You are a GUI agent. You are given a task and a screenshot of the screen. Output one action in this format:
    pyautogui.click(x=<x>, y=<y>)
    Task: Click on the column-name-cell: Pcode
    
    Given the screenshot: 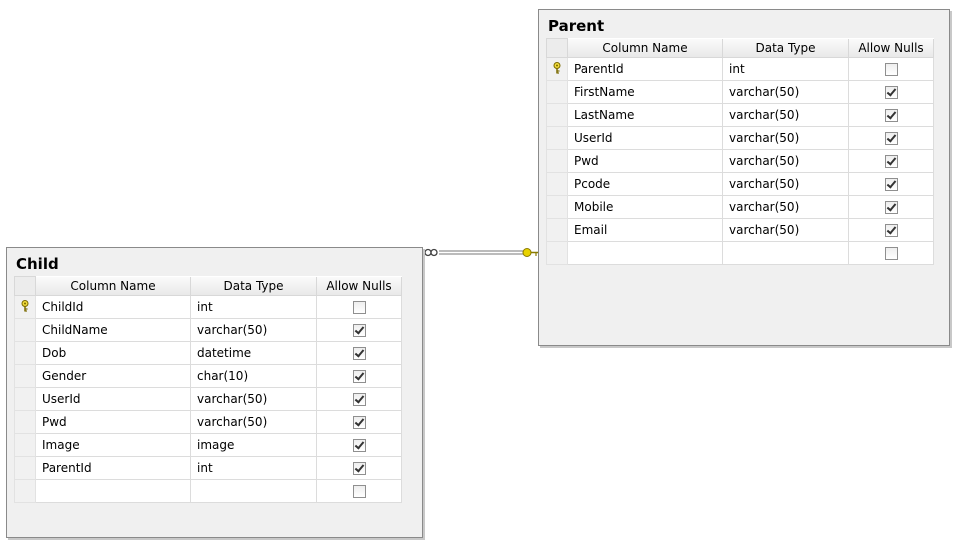 What is the action you would take?
    pyautogui.click(x=645, y=184)
    